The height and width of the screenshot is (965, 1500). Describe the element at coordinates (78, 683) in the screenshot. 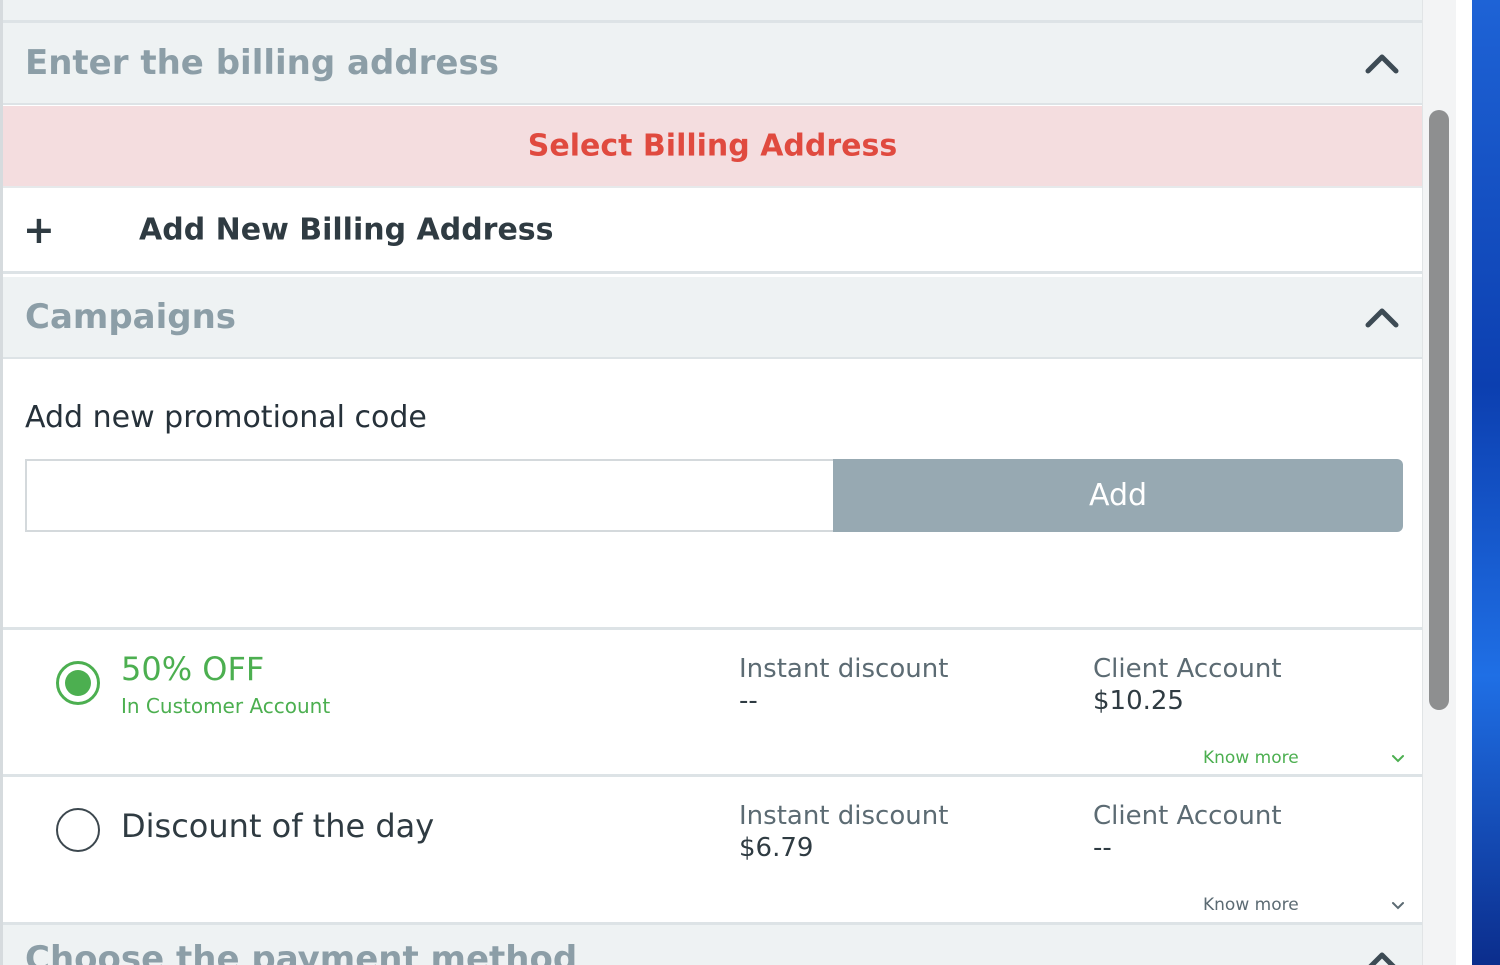

I see `campaign-radio-selected` at that location.